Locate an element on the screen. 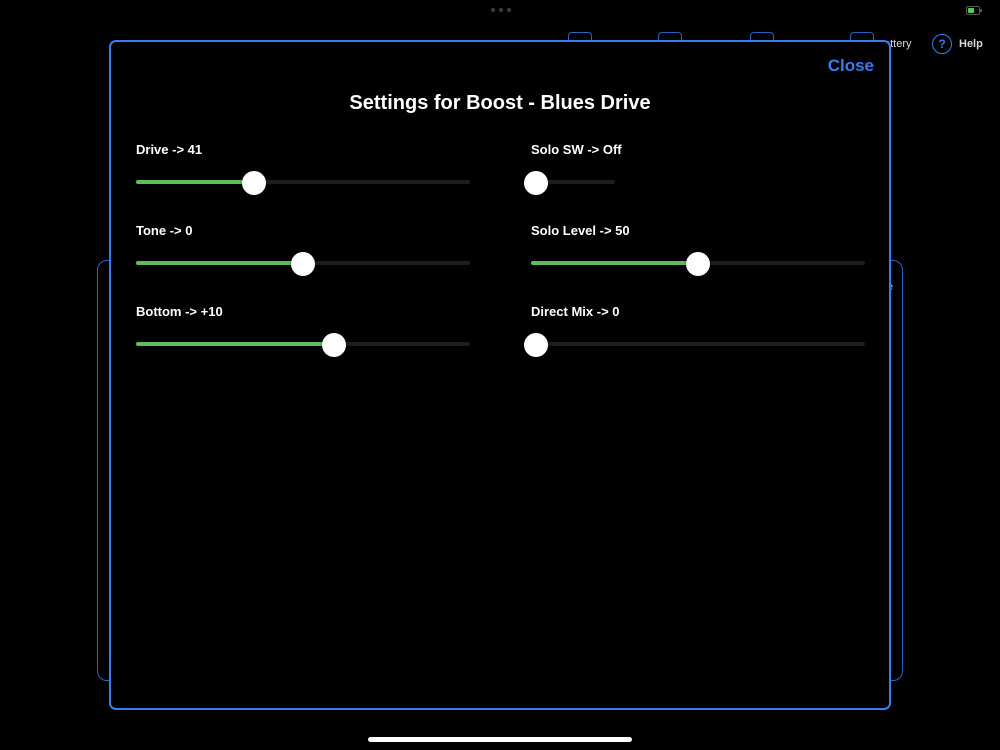  solo-level-slider is located at coordinates (698, 264).